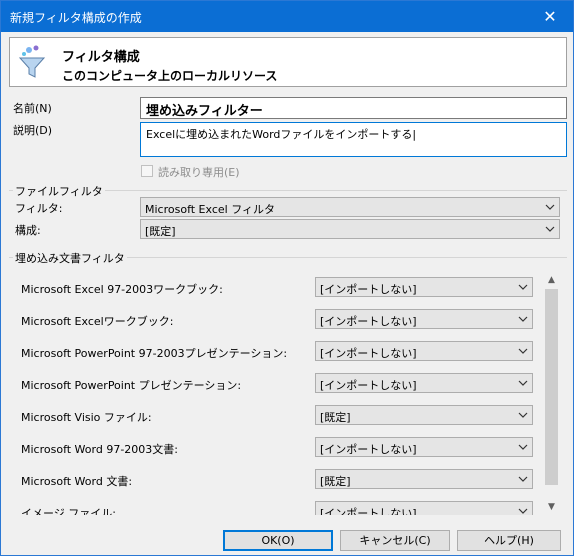  Describe the element at coordinates (395, 540) in the screenshot. I see `cancel-button: キャンセル(C)` at that location.